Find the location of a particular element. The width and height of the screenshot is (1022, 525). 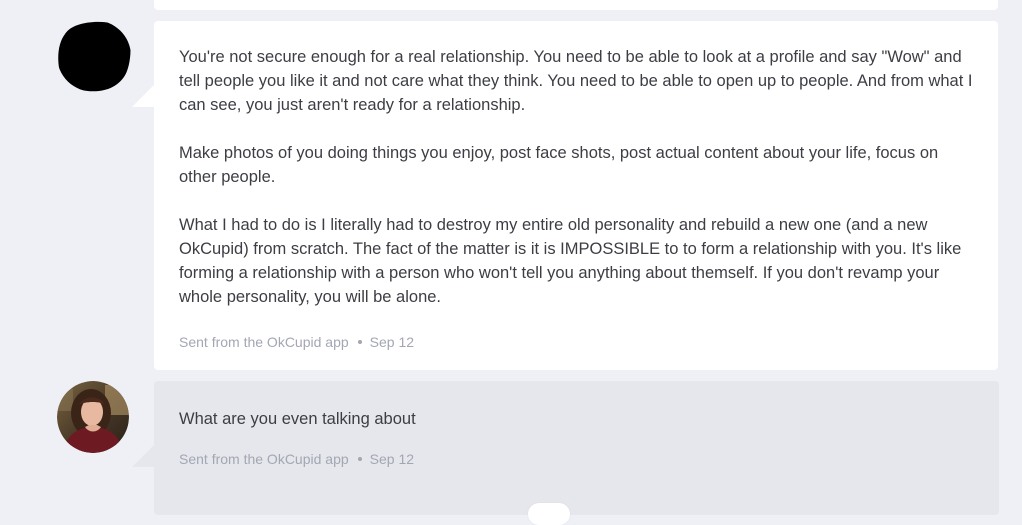

user-avatar is located at coordinates (93, 417).